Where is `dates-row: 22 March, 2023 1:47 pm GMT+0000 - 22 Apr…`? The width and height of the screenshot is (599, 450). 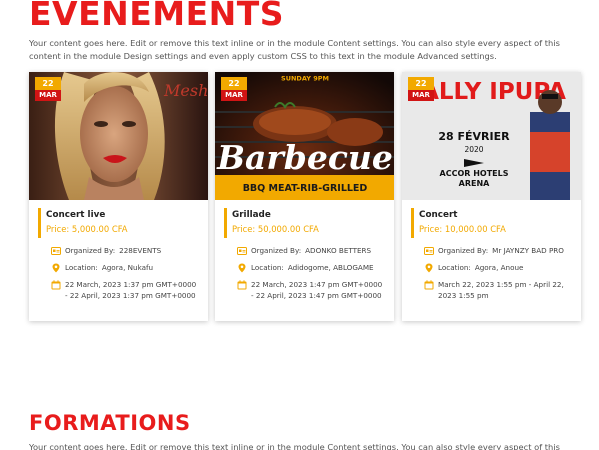
dates-row: 22 March, 2023 1:47 pm GMT+0000 - 22 Apr… is located at coordinates (312, 290).